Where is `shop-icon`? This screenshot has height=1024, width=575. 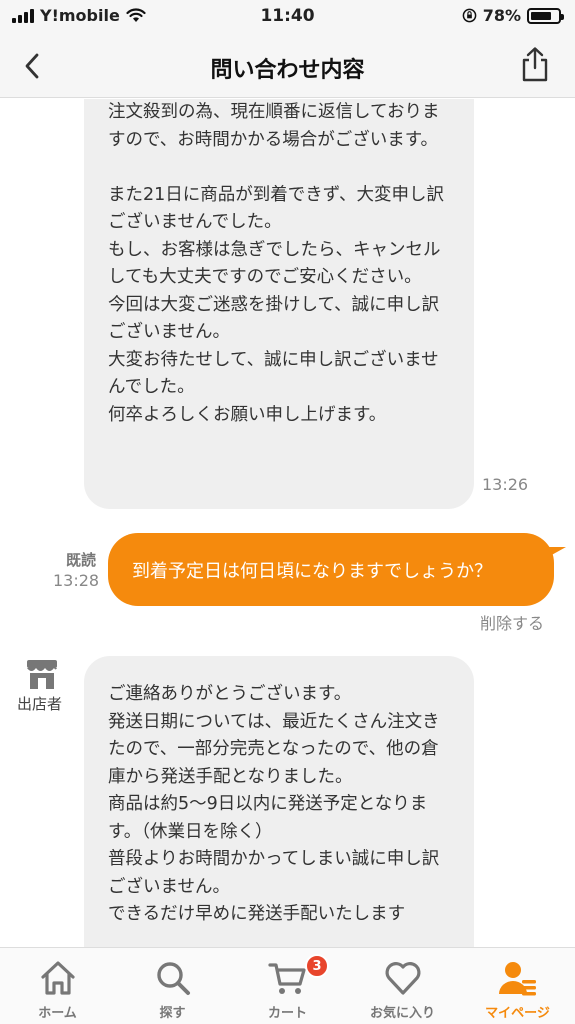
shop-icon is located at coordinates (42, 674).